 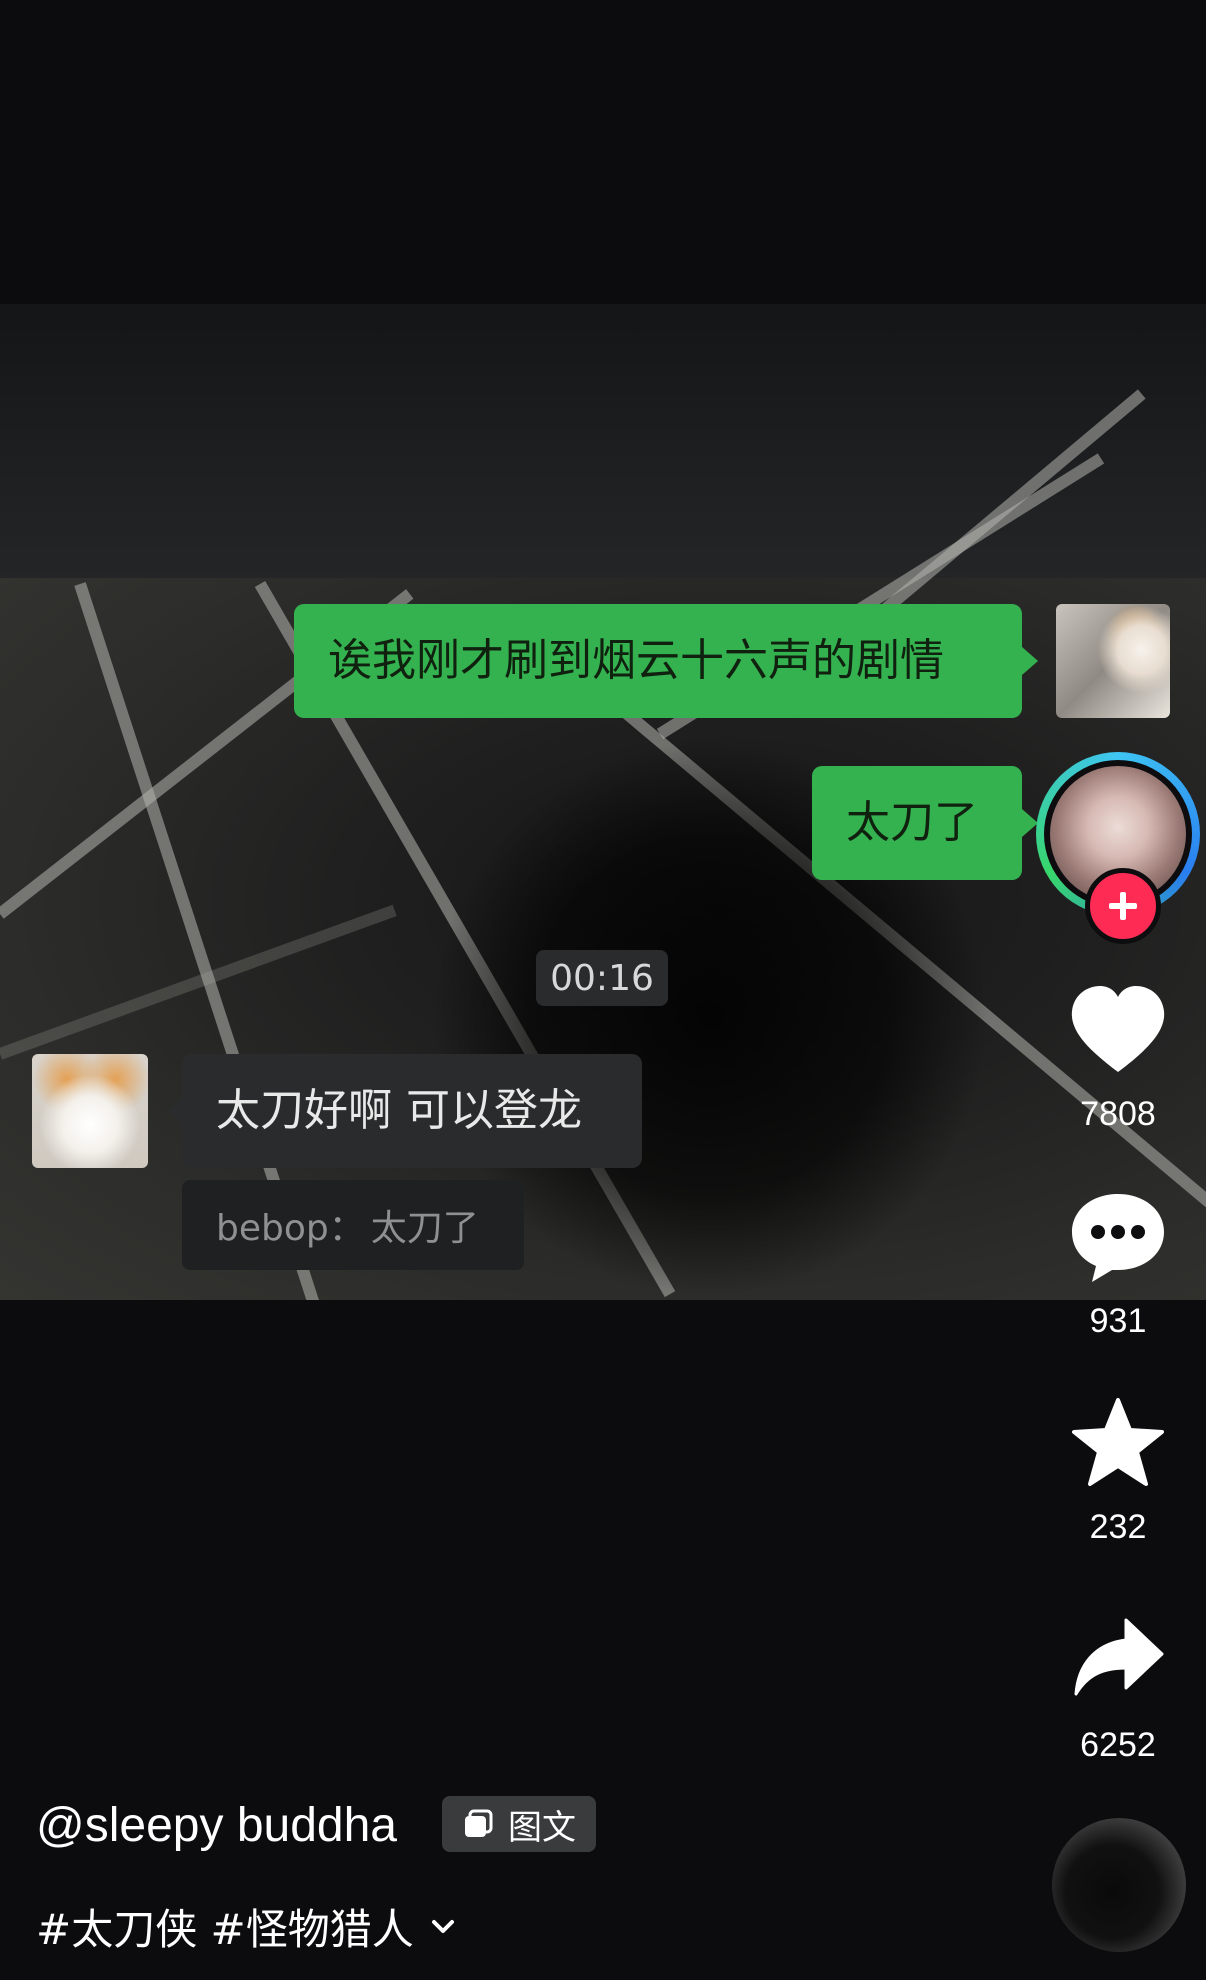 What do you see at coordinates (603, 441) in the screenshot?
I see `image-top-area` at bounding box center [603, 441].